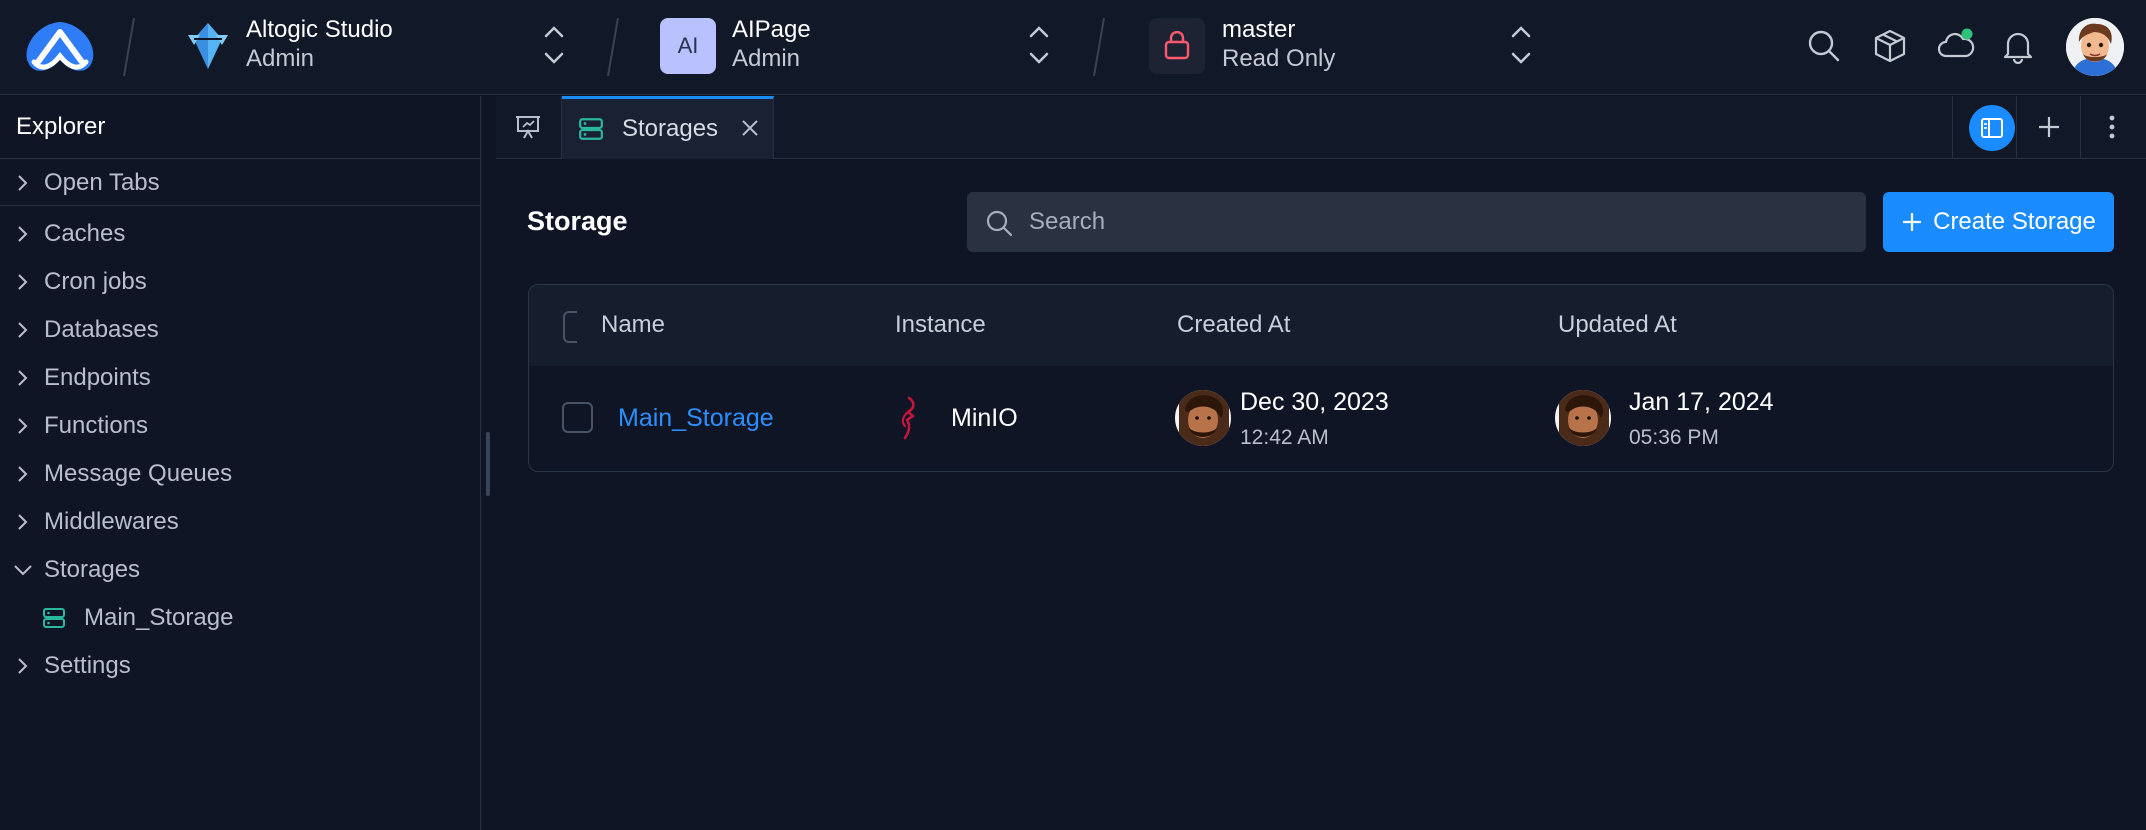  Describe the element at coordinates (240, 234) in the screenshot. I see `tree-item-caches: Caches` at that location.